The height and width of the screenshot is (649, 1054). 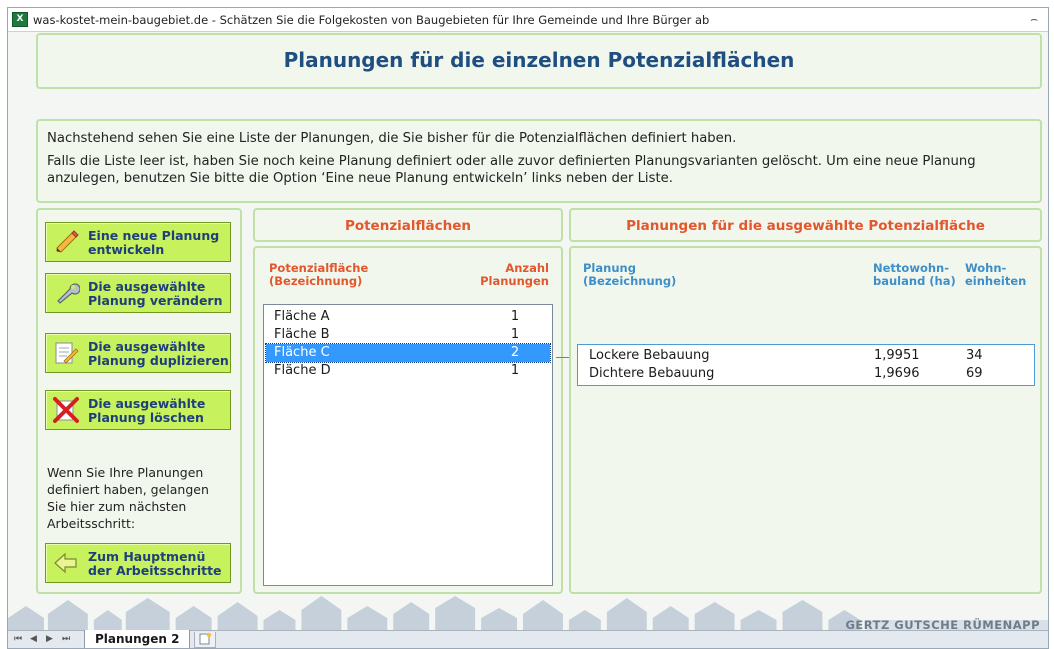 I want to click on column-header-potenzialflaeche-line2: (Bezeichnung), so click(x=316, y=281).